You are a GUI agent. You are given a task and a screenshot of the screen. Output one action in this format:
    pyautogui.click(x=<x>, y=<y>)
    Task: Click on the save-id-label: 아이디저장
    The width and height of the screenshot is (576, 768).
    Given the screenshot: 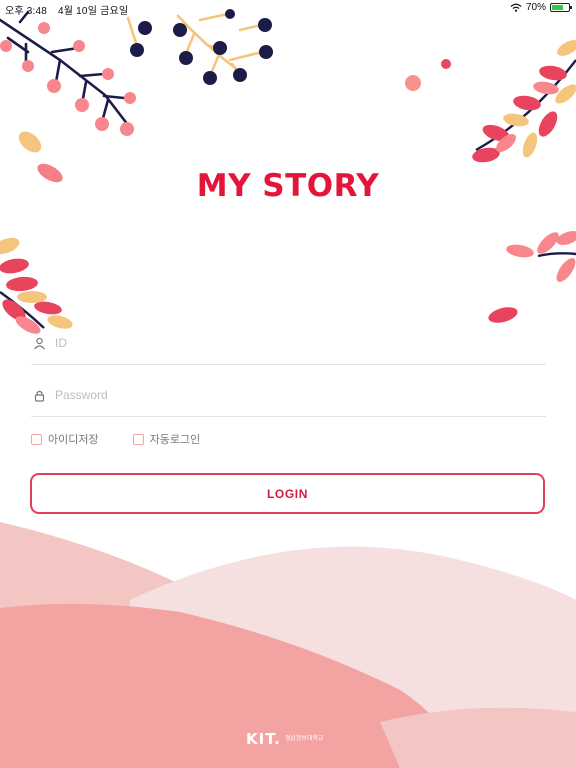 What is the action you would take?
    pyautogui.click(x=73, y=440)
    